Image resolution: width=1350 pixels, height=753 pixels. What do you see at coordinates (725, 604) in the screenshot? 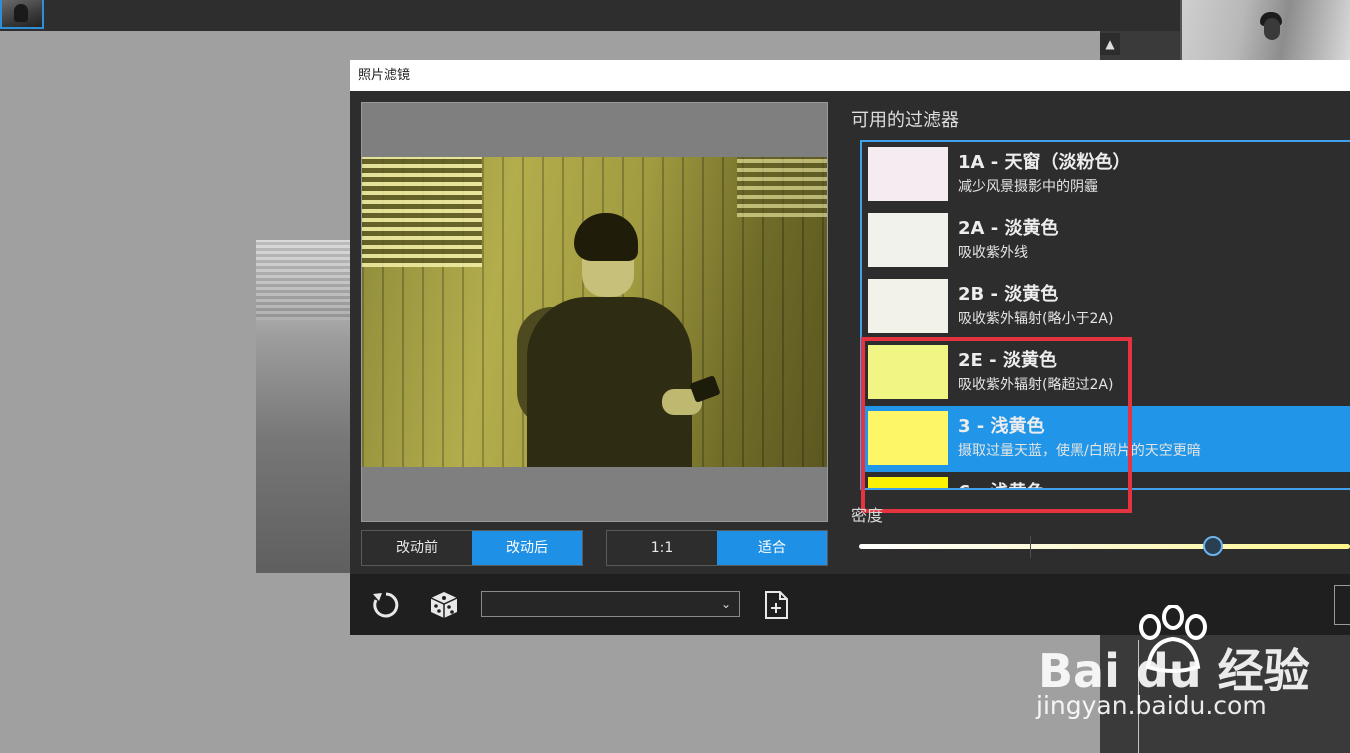
I see `chevron-down-icon: ⌄` at bounding box center [725, 604].